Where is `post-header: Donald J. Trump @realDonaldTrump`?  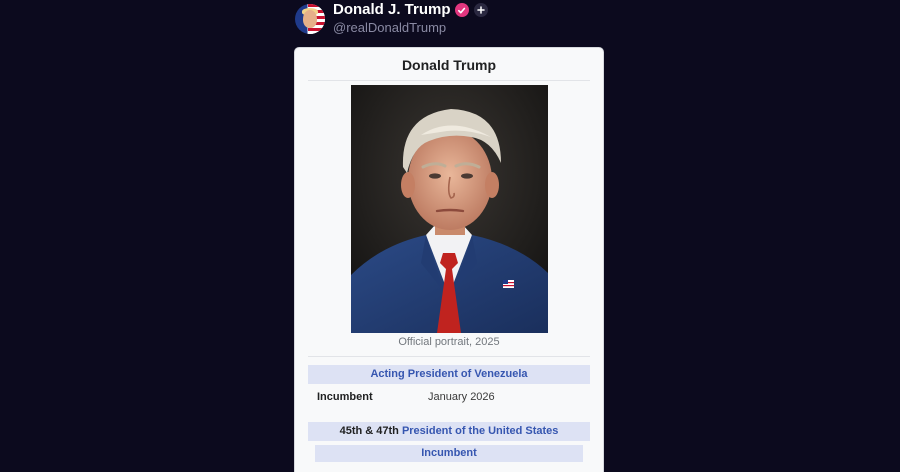
post-header: Donald J. Trump @realDonaldTrump is located at coordinates (391, 19).